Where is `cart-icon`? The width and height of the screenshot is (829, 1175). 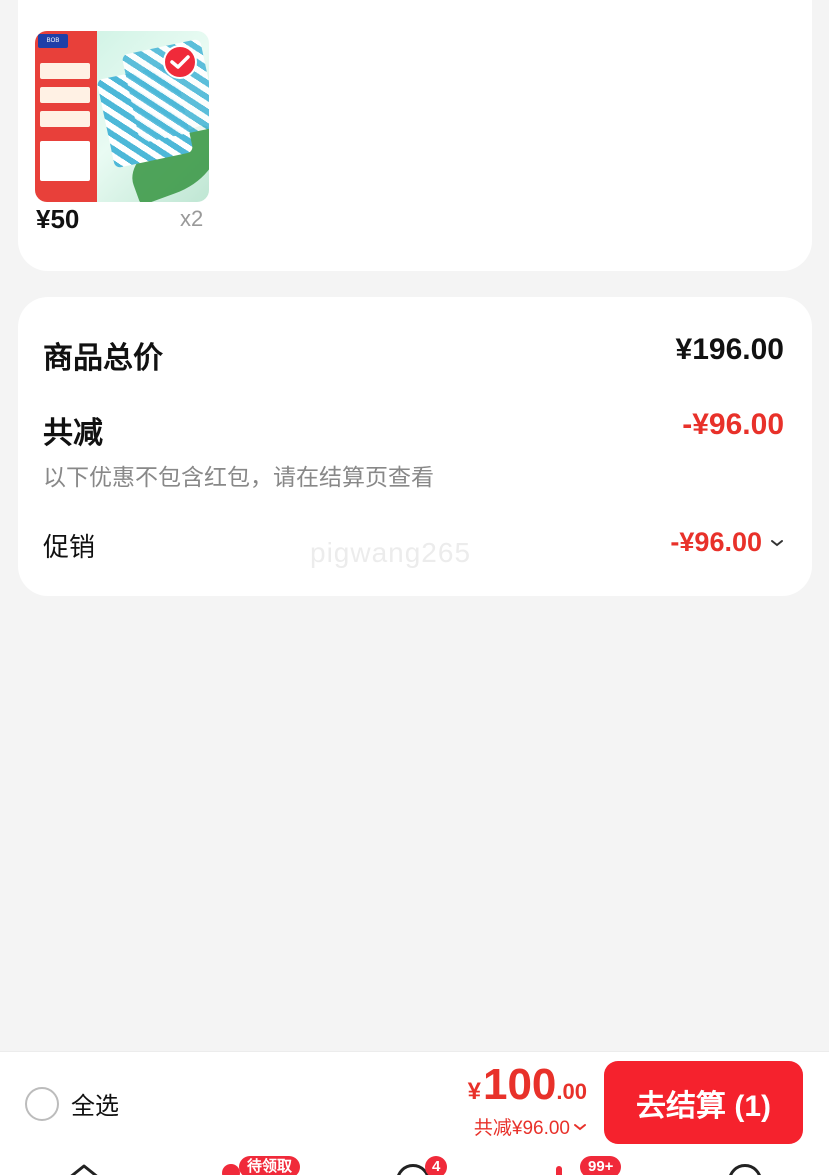 cart-icon is located at coordinates (559, 1170).